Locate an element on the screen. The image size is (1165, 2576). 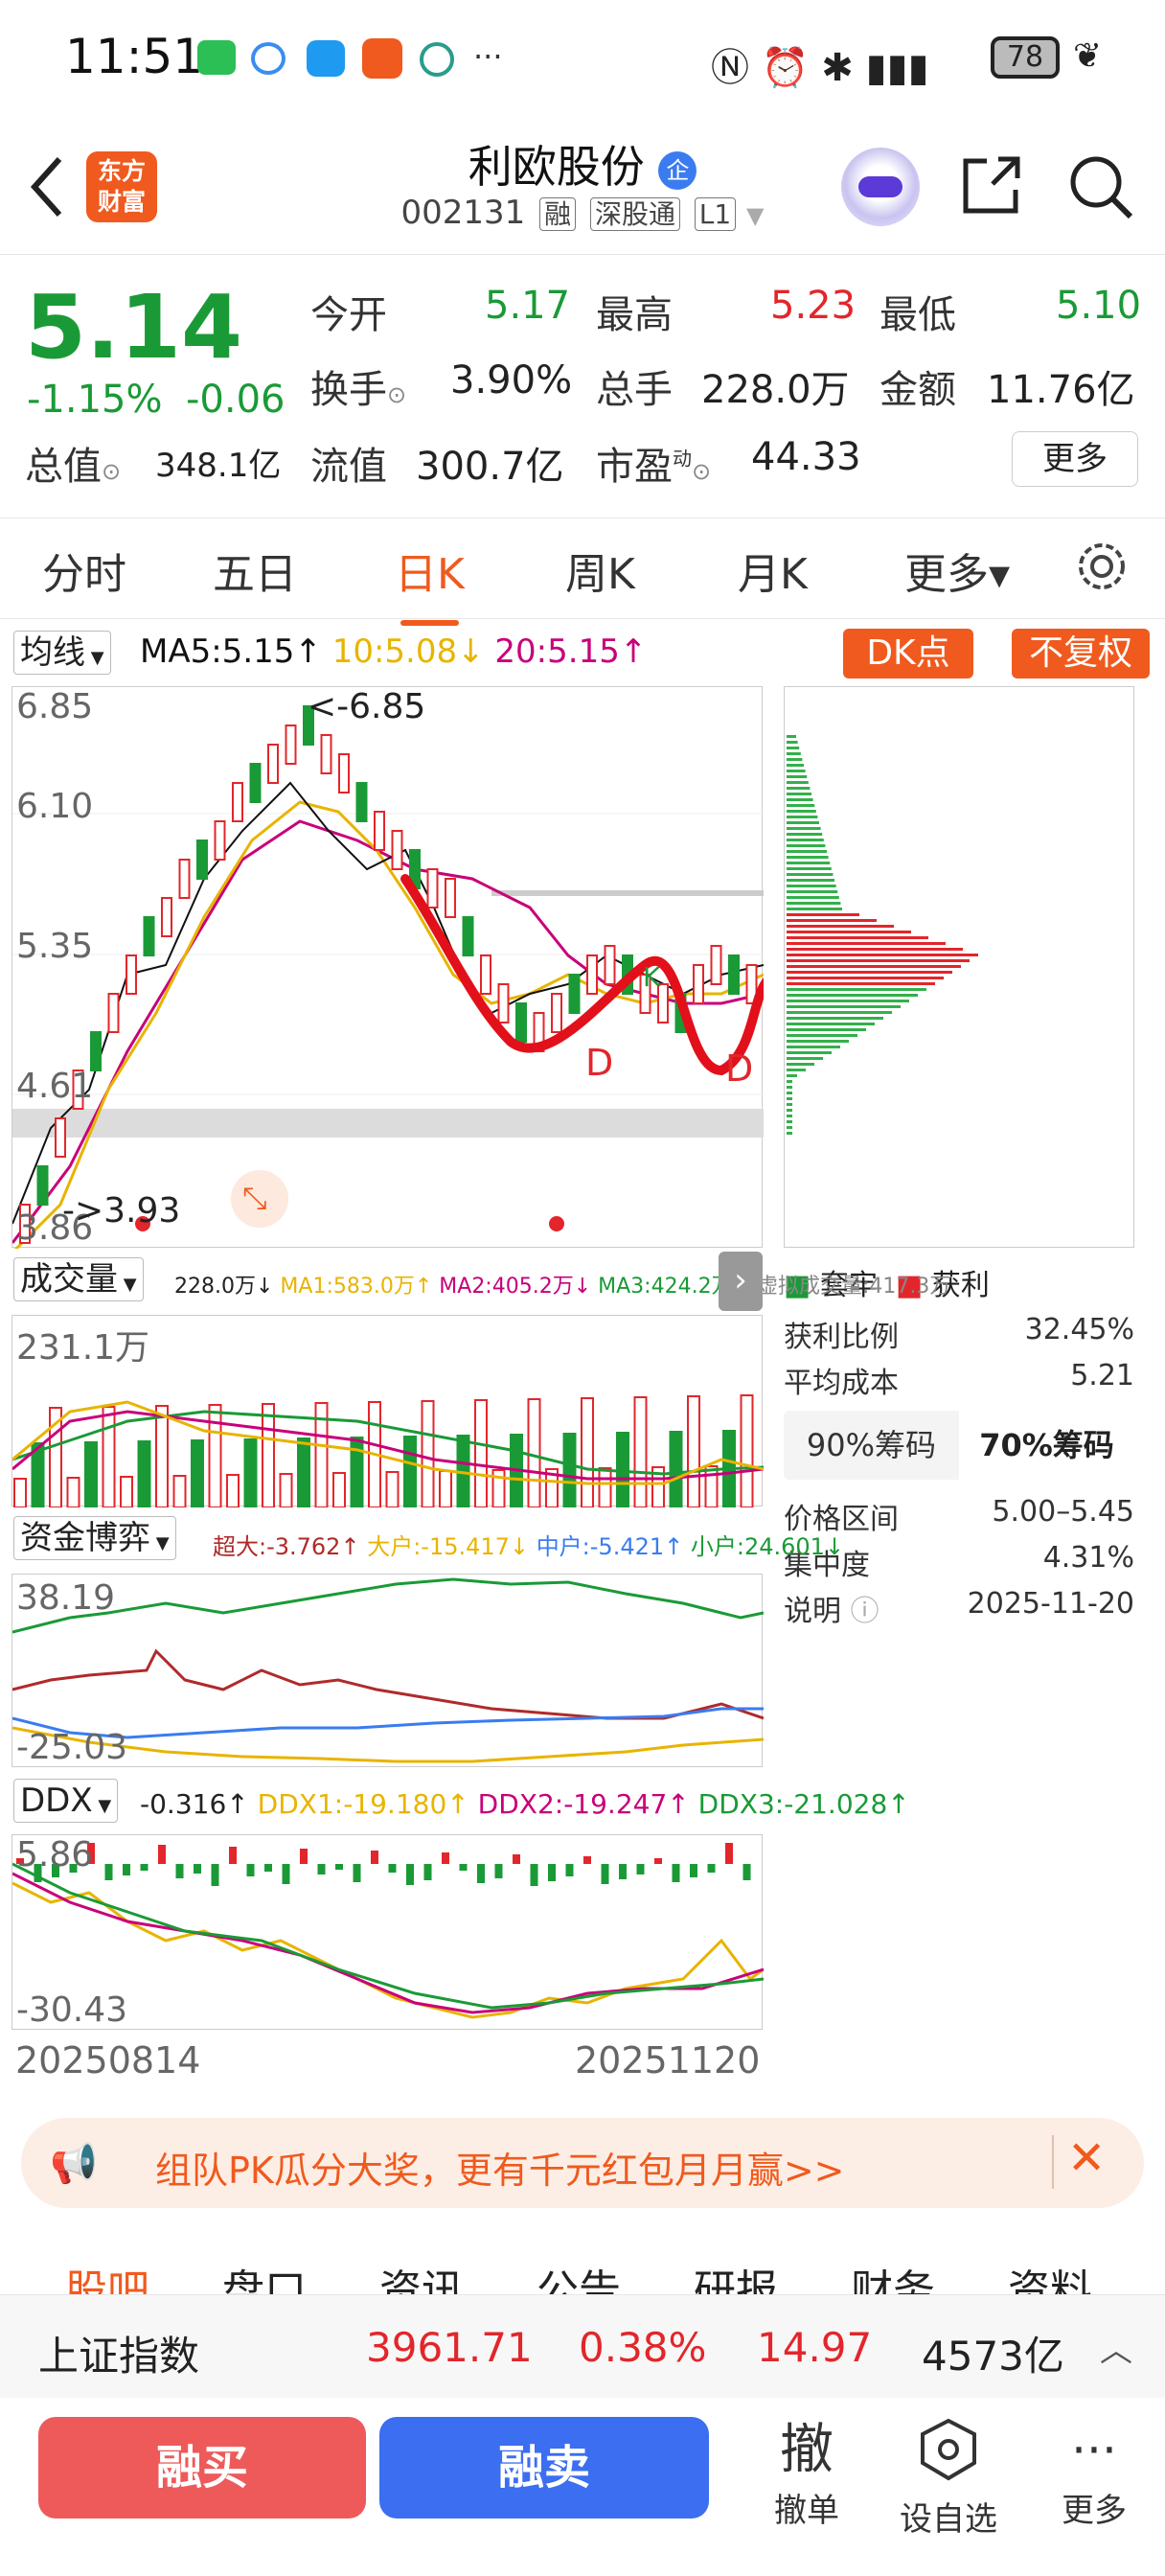
margin-sell-button: 融卖 is located at coordinates (544, 2467).